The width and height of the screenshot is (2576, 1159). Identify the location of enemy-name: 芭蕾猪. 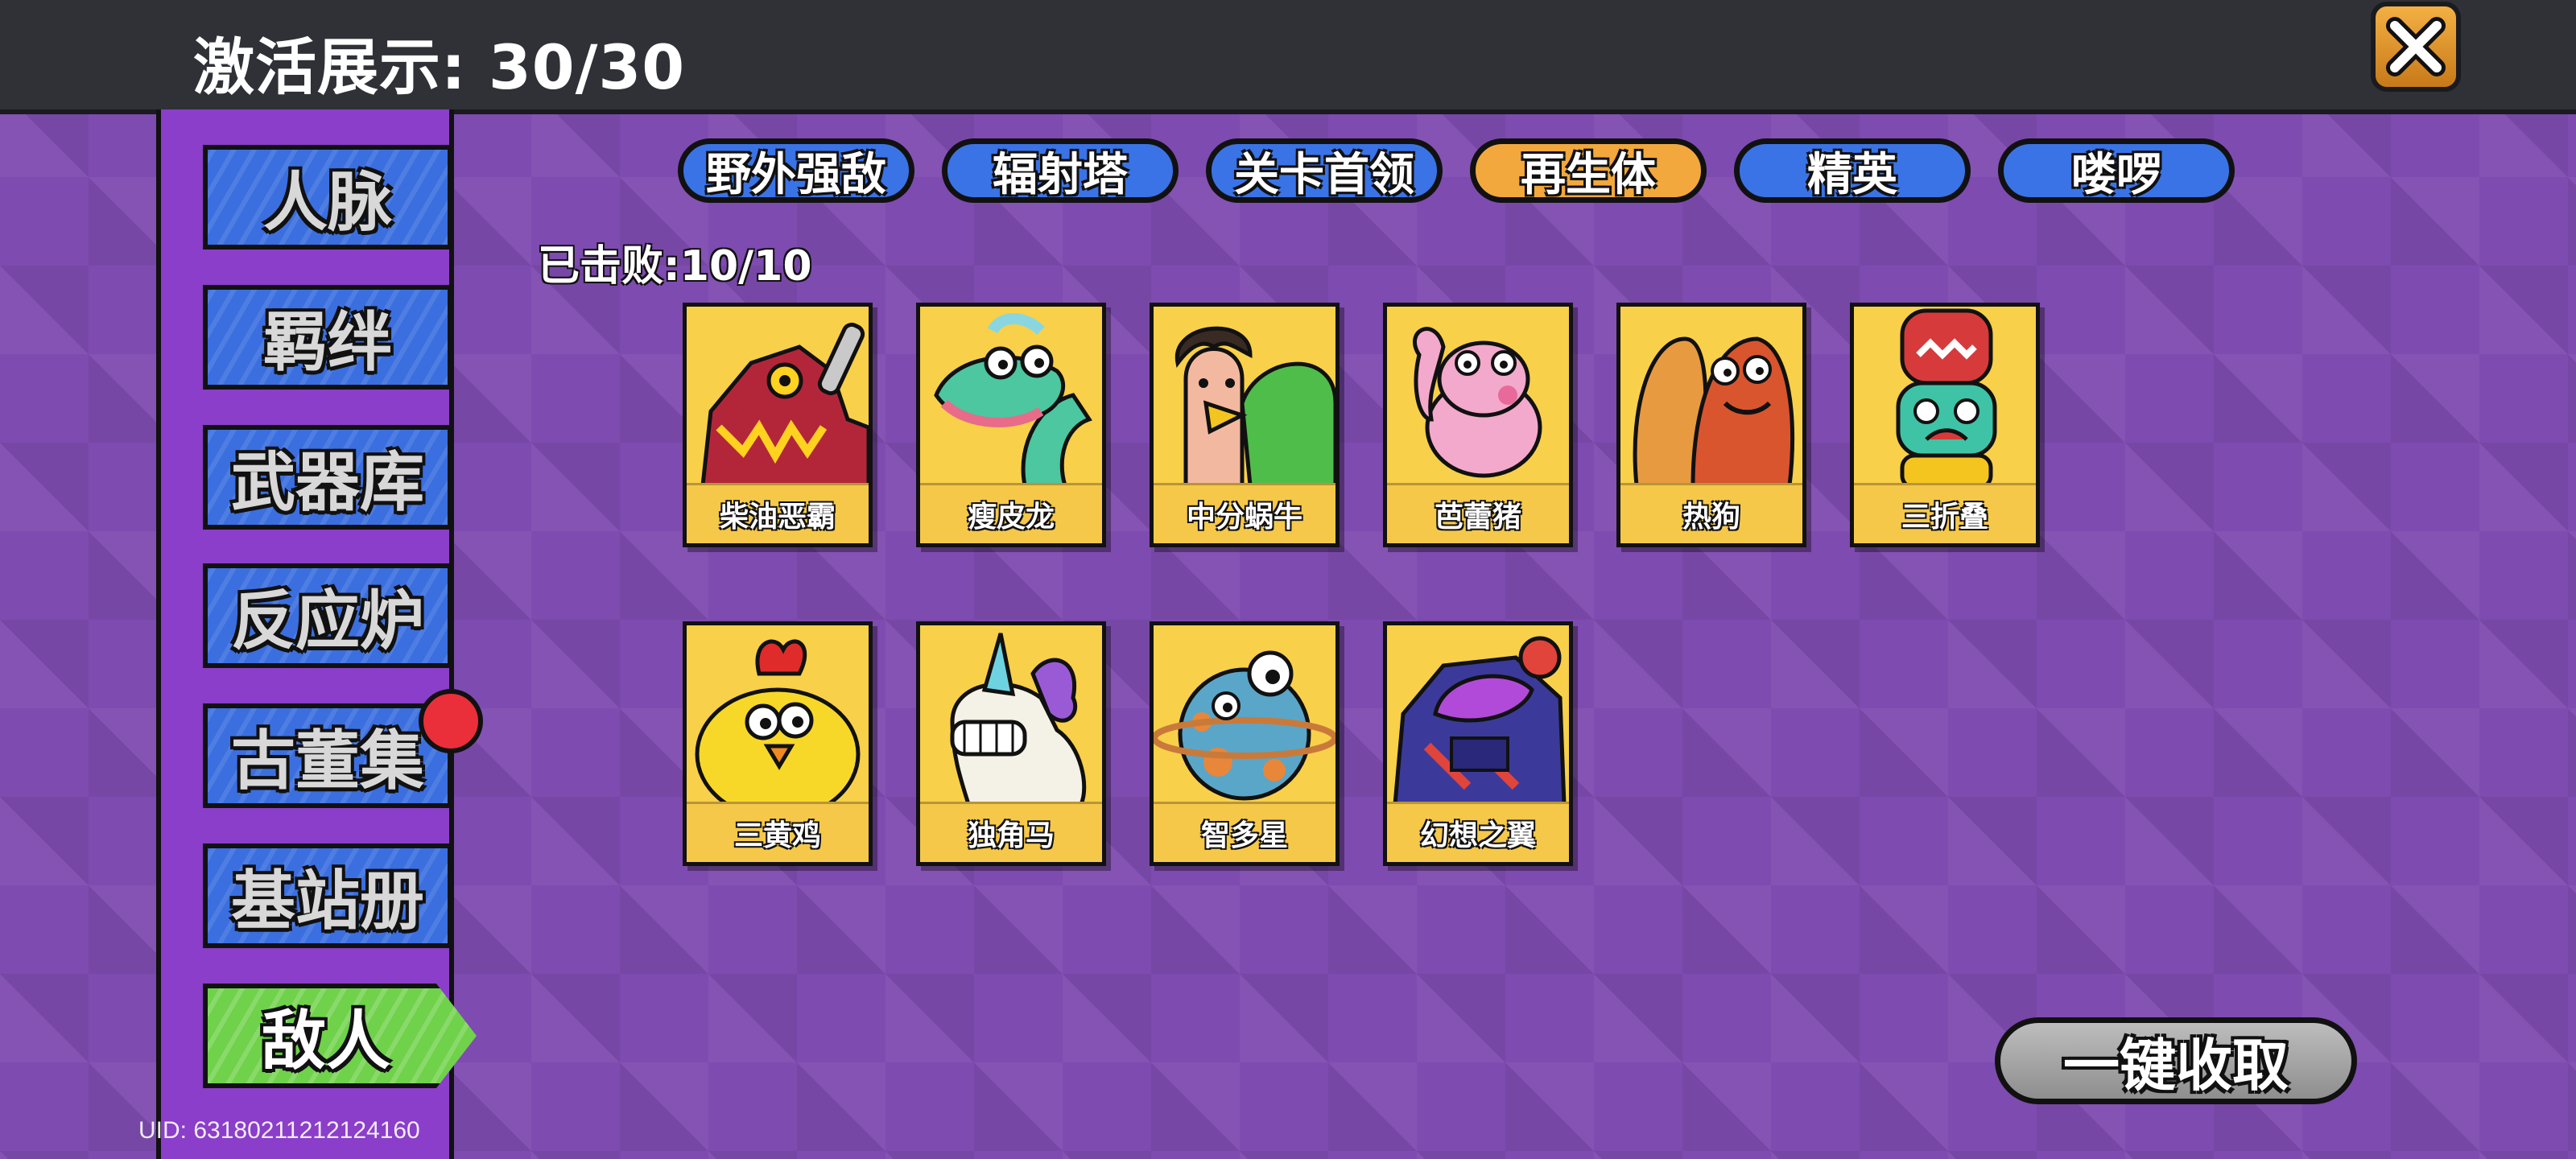
(1477, 517).